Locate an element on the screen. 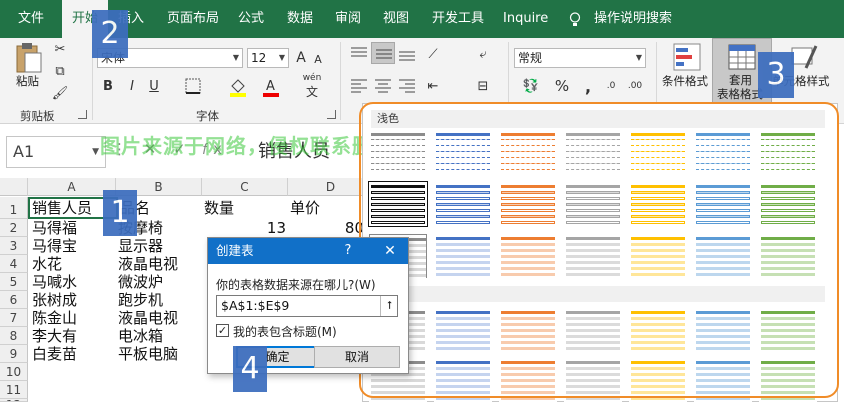  paste-label: 粘贴 is located at coordinates (27, 81).